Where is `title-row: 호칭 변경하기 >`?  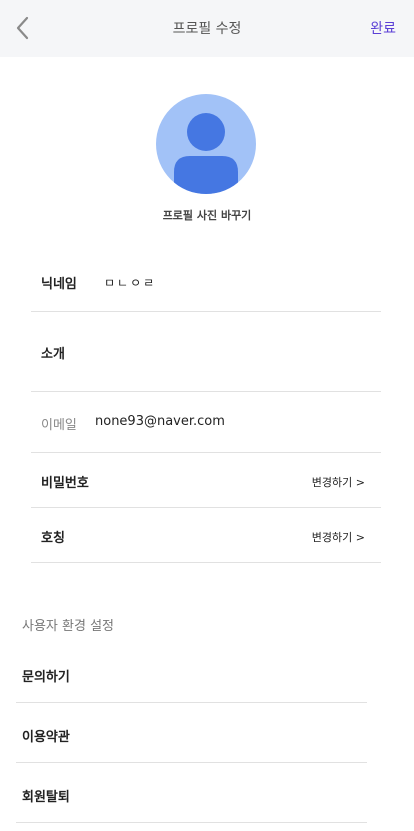 title-row: 호칭 변경하기 > is located at coordinates (206, 535).